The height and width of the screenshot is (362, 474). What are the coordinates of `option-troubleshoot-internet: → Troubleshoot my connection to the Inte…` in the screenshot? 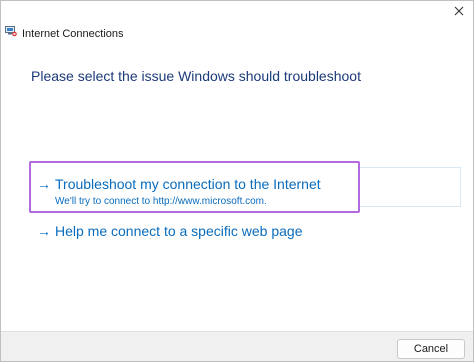 It's located at (194, 187).